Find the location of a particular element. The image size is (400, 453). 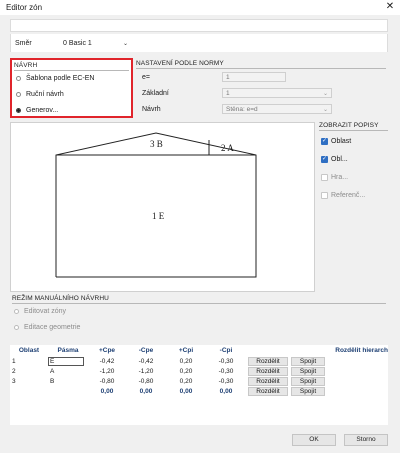

cell-pcpe: -1,20 is located at coordinates (107, 371).